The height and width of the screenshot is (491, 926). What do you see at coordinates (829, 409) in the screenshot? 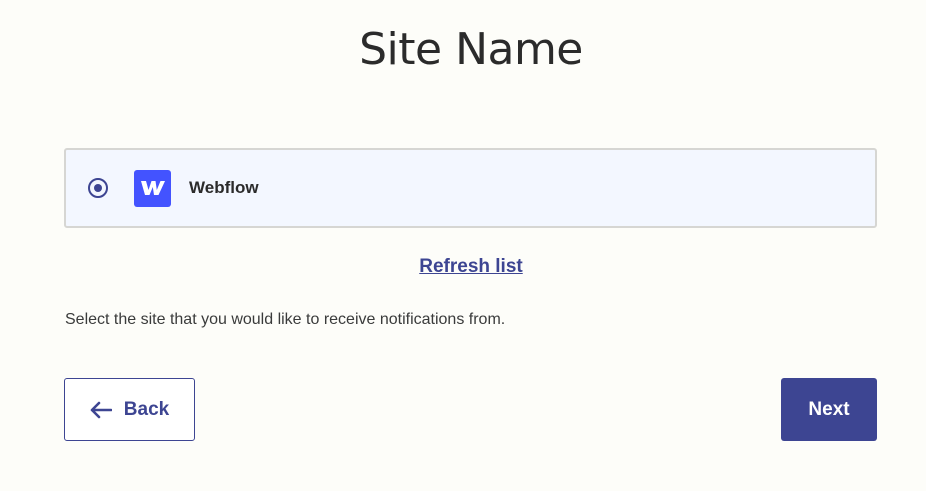
I see `next-button: Next` at bounding box center [829, 409].